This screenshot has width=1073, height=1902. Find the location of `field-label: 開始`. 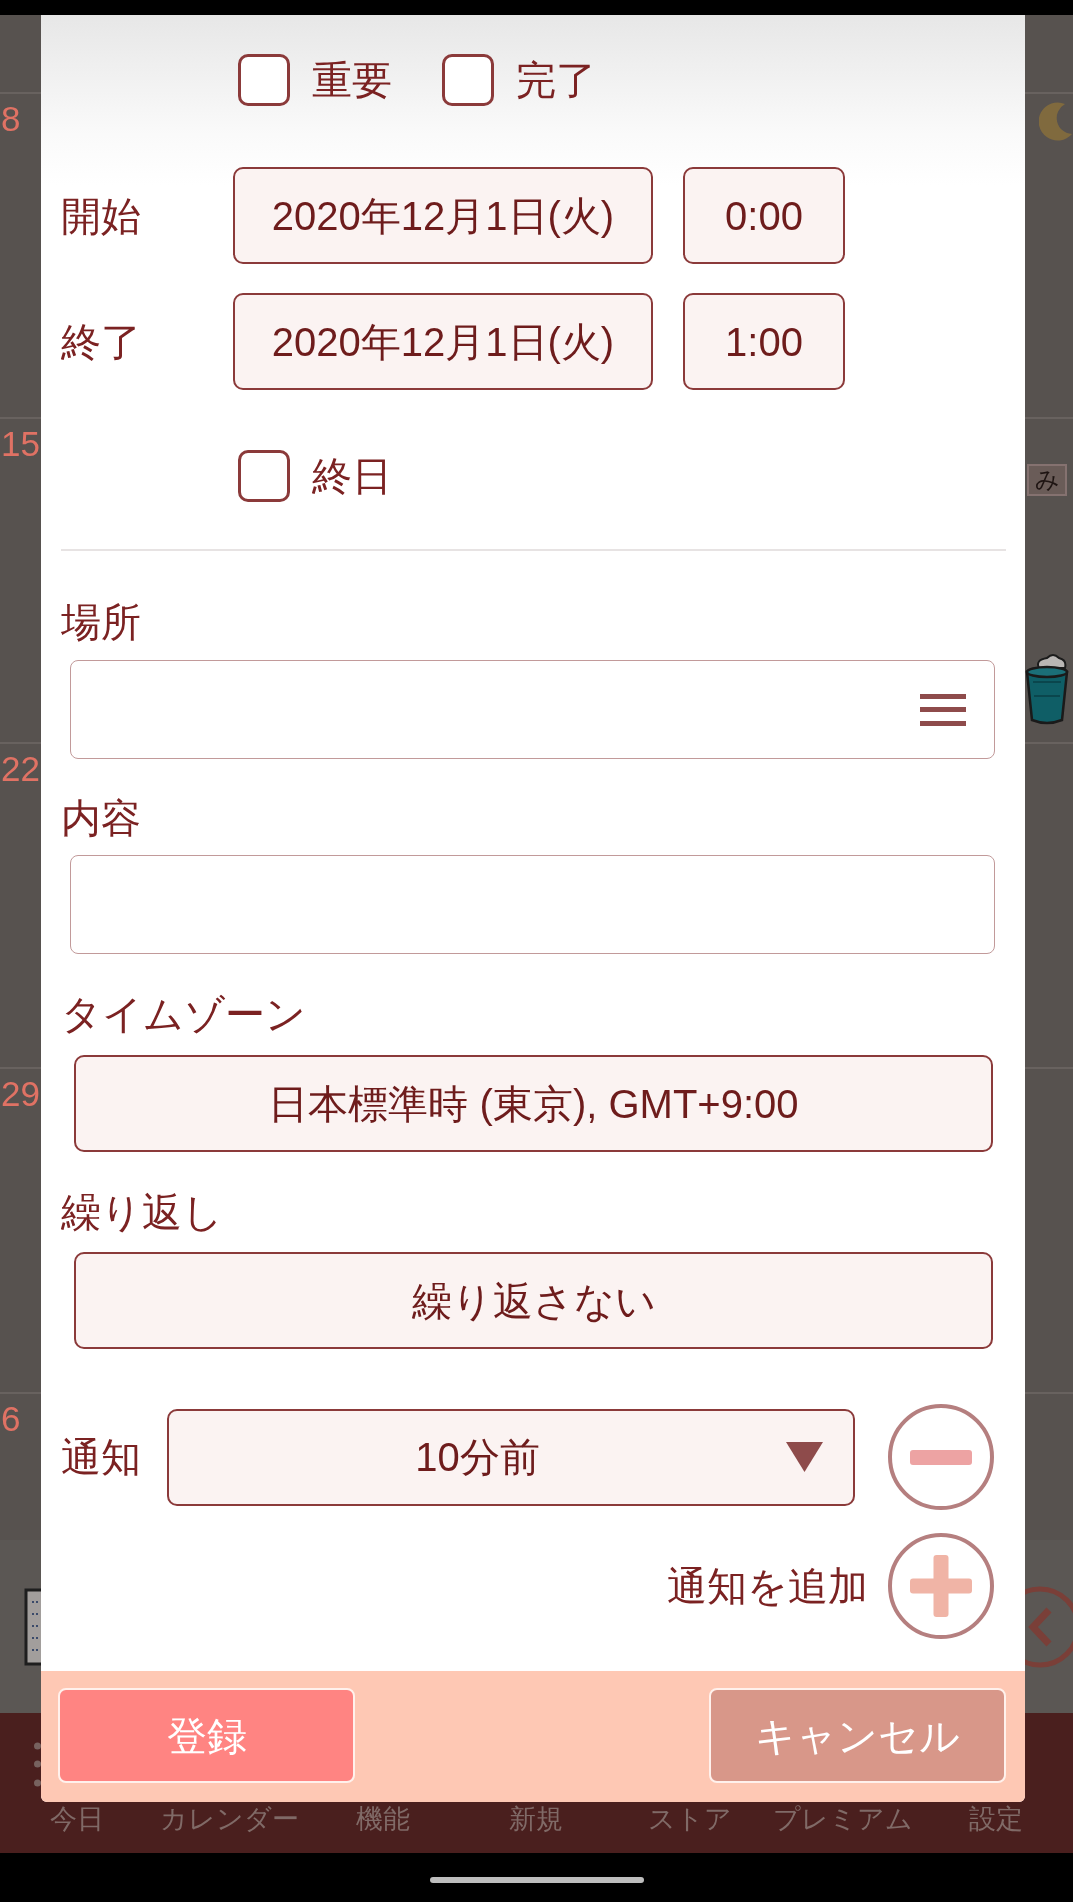

field-label: 開始 is located at coordinates (101, 215).